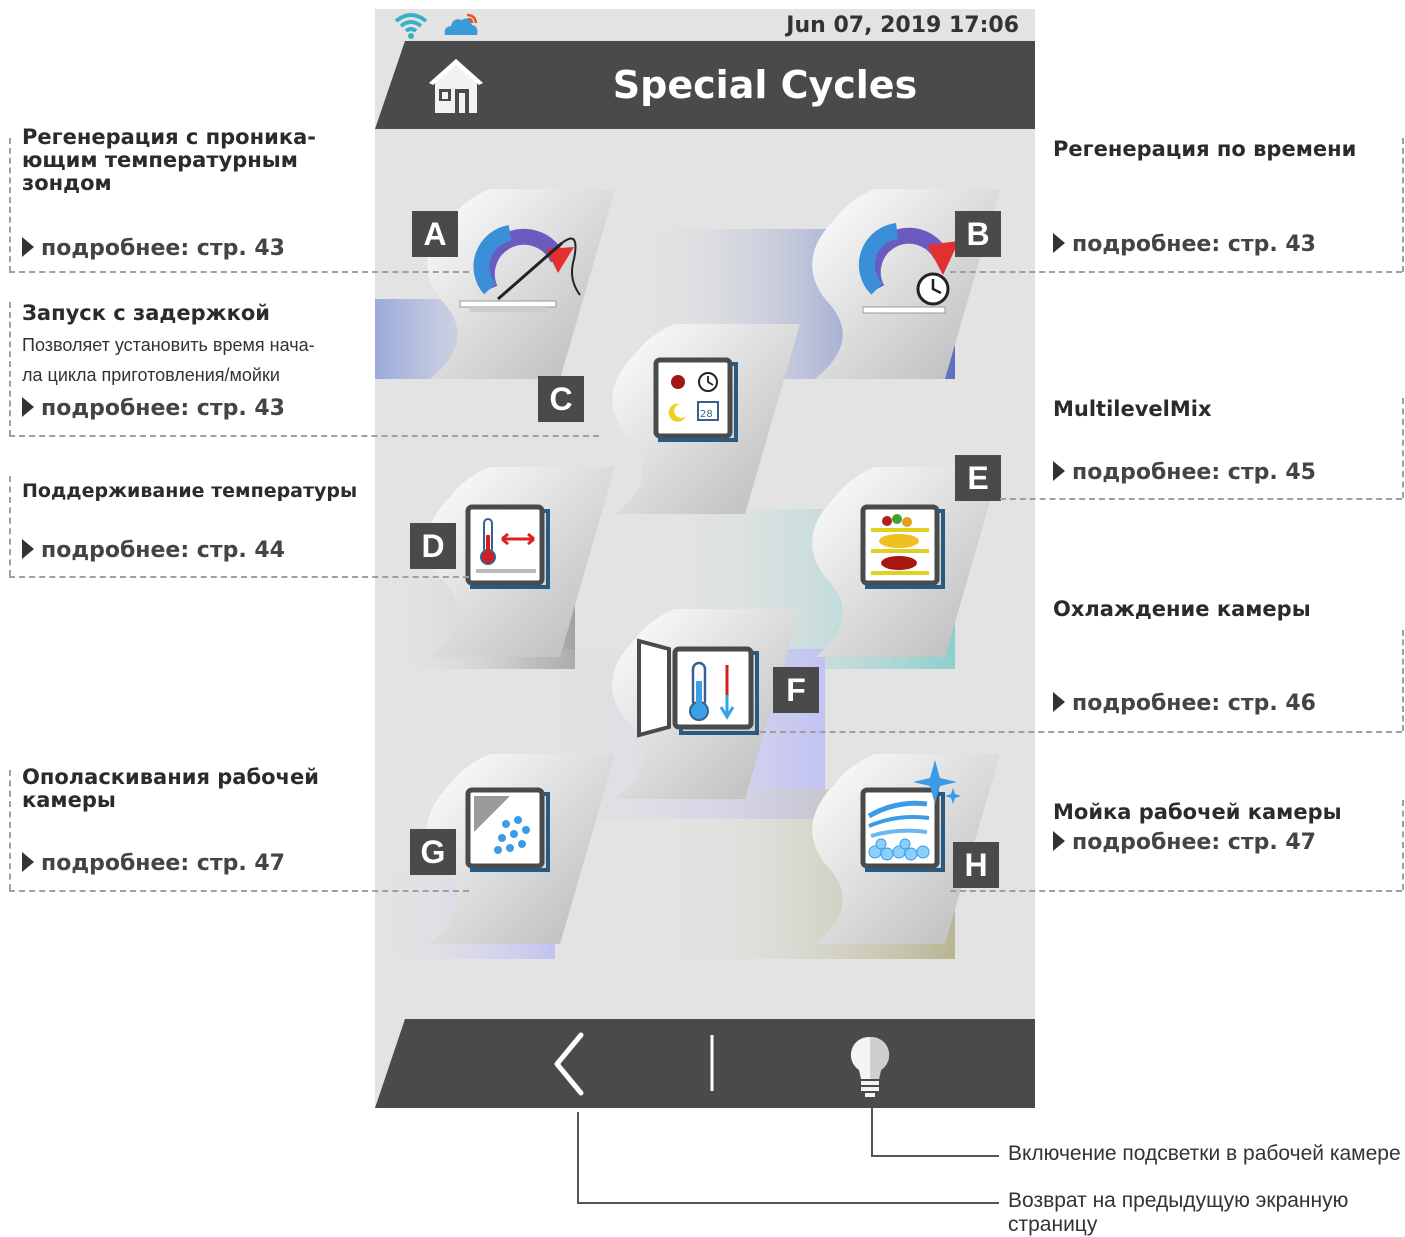  I want to click on back-callout-hline, so click(788, 1203).